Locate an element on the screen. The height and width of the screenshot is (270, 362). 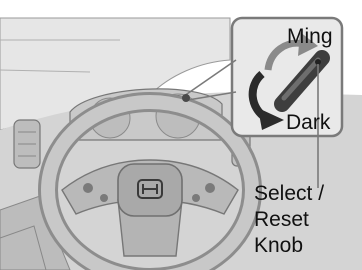
darken-label: Dark is located at coordinates (308, 122).